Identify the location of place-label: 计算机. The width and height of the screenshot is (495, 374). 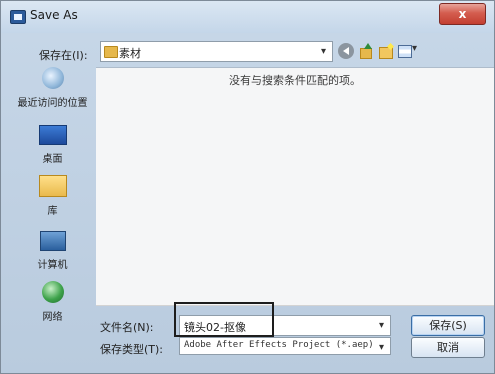
(52, 265).